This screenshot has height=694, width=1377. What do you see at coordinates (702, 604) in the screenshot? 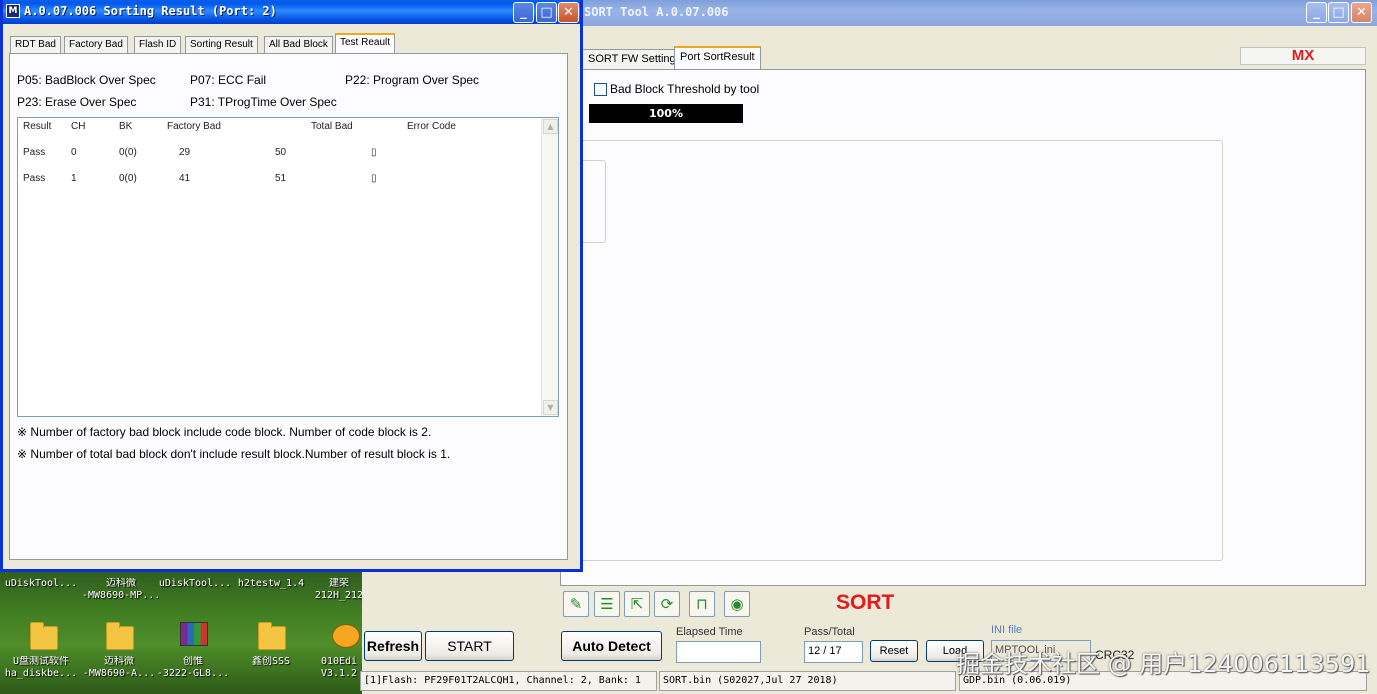
I see `lock-icon: ⊓` at bounding box center [702, 604].